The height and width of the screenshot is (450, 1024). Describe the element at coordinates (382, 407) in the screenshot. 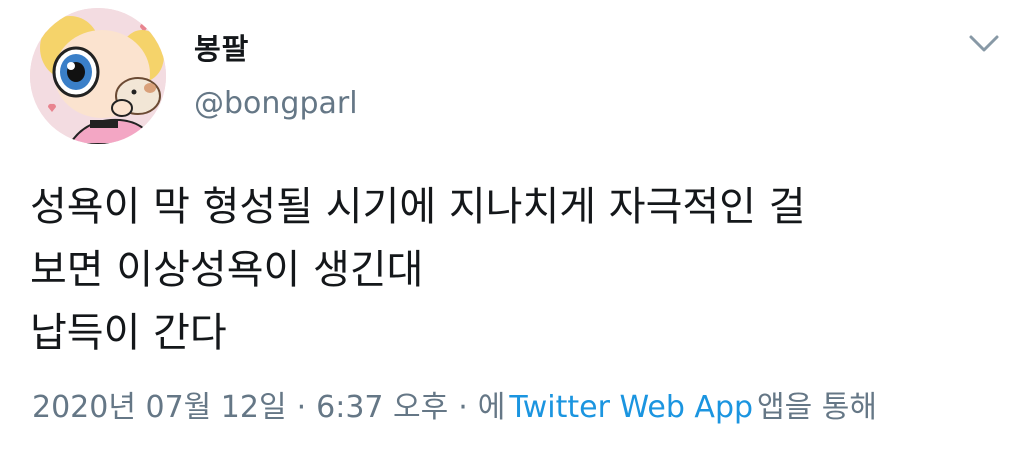

I see `tweet-time: 6:37 오후` at that location.